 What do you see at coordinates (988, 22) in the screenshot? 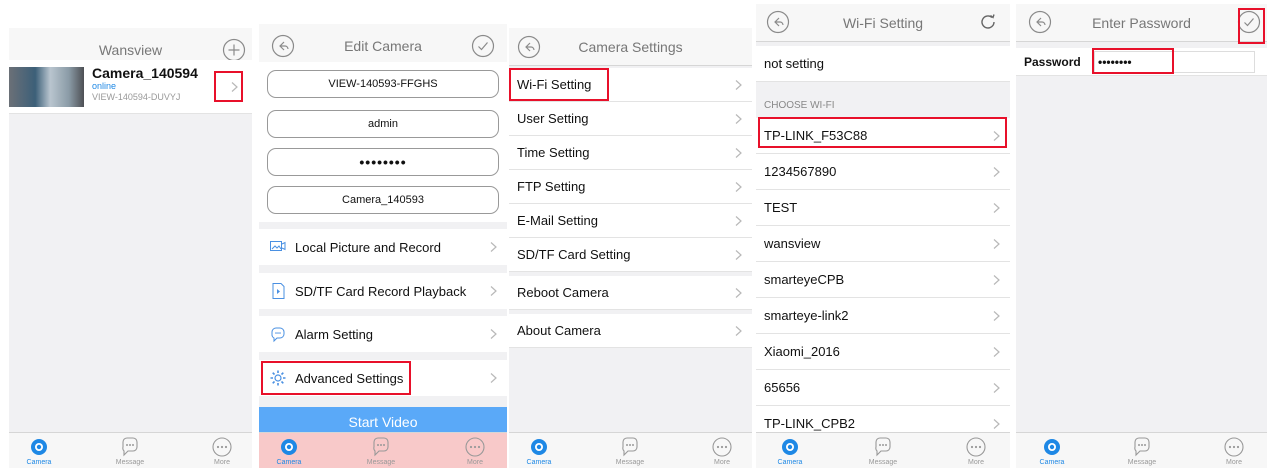
I see `refresh-icon` at bounding box center [988, 22].